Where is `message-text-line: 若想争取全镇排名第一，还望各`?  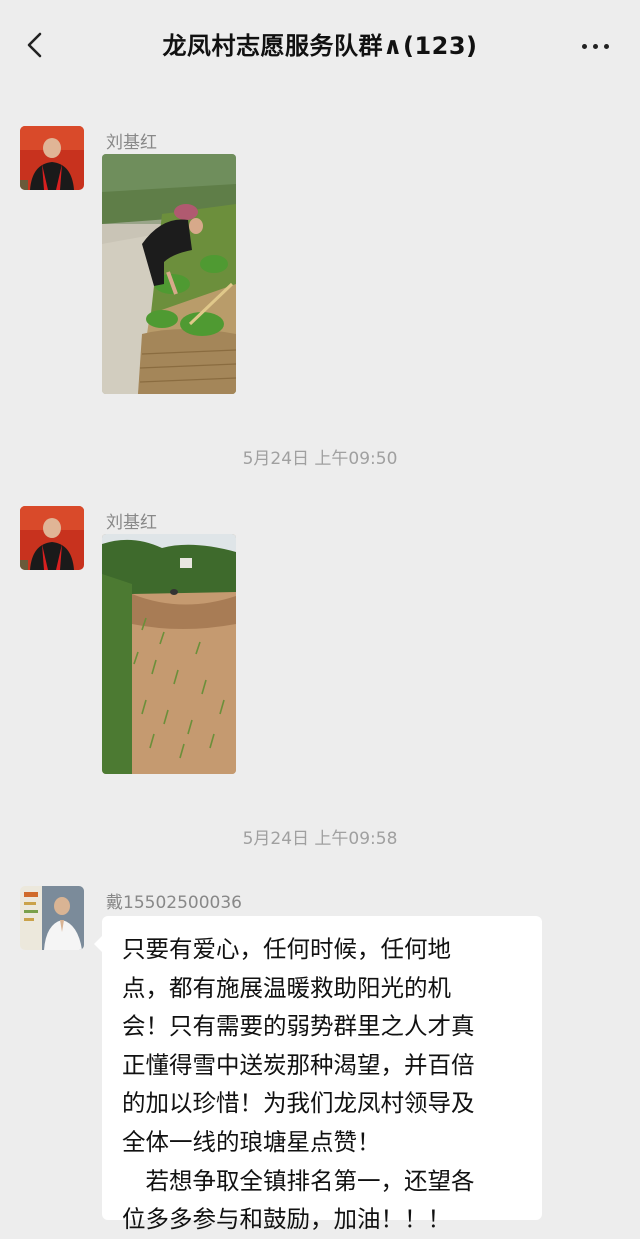 message-text-line: 若想争取全镇排名第一，还望各 is located at coordinates (298, 1180).